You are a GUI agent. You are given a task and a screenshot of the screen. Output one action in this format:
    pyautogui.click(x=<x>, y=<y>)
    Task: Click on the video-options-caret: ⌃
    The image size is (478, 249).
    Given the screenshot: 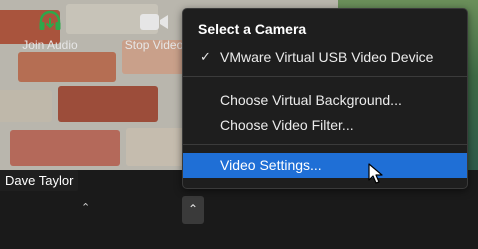 What is the action you would take?
    pyautogui.click(x=193, y=210)
    